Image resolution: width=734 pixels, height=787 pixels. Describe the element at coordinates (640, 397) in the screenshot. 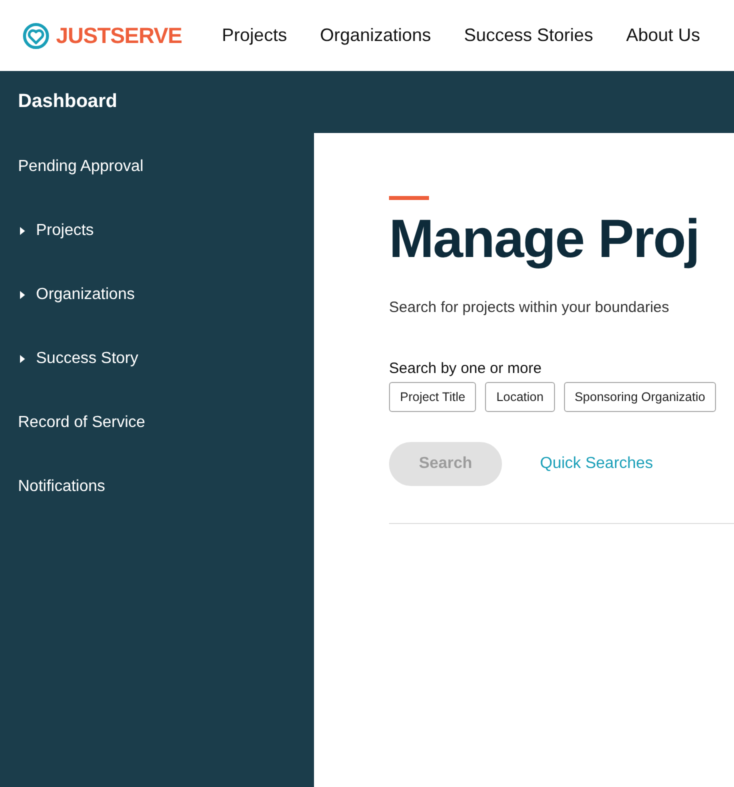

I see `filter-chip: Sponsoring Organizatio` at that location.